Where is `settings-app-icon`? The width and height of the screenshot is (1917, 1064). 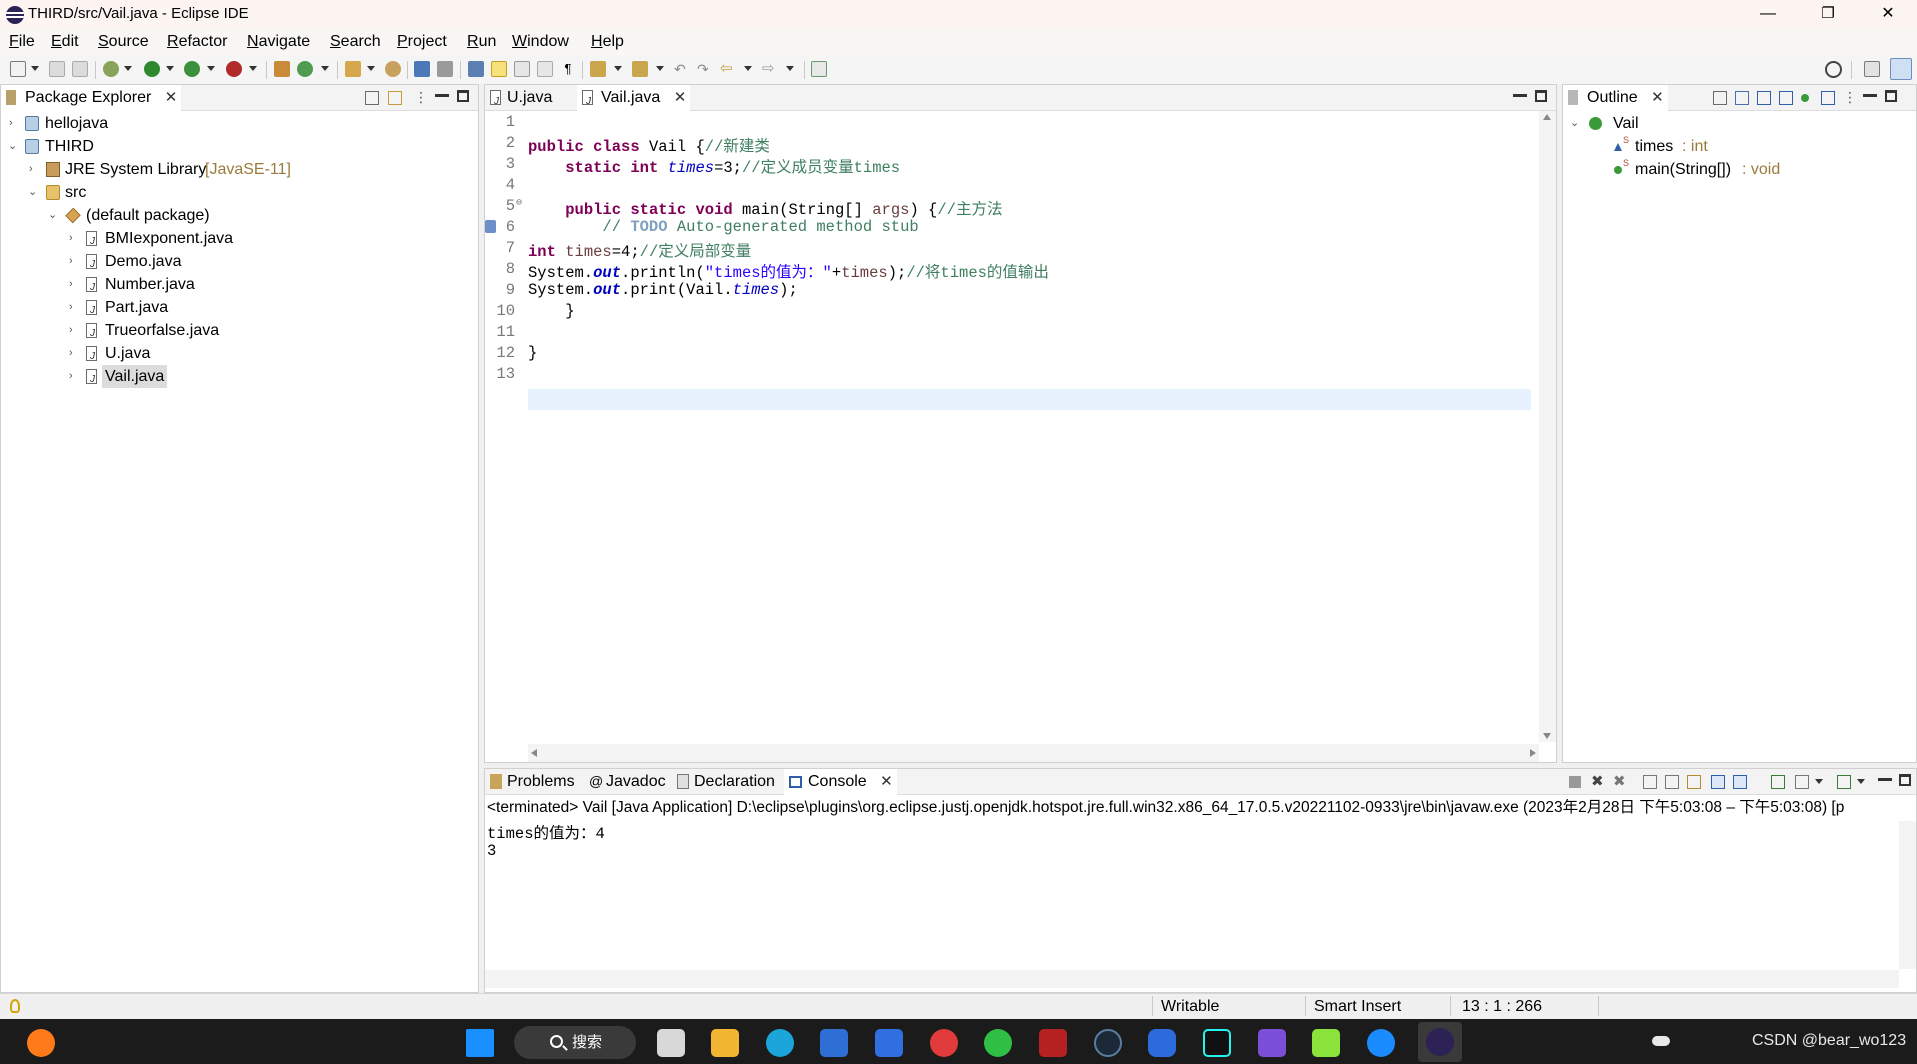 settings-app-icon is located at coordinates (1162, 1043).